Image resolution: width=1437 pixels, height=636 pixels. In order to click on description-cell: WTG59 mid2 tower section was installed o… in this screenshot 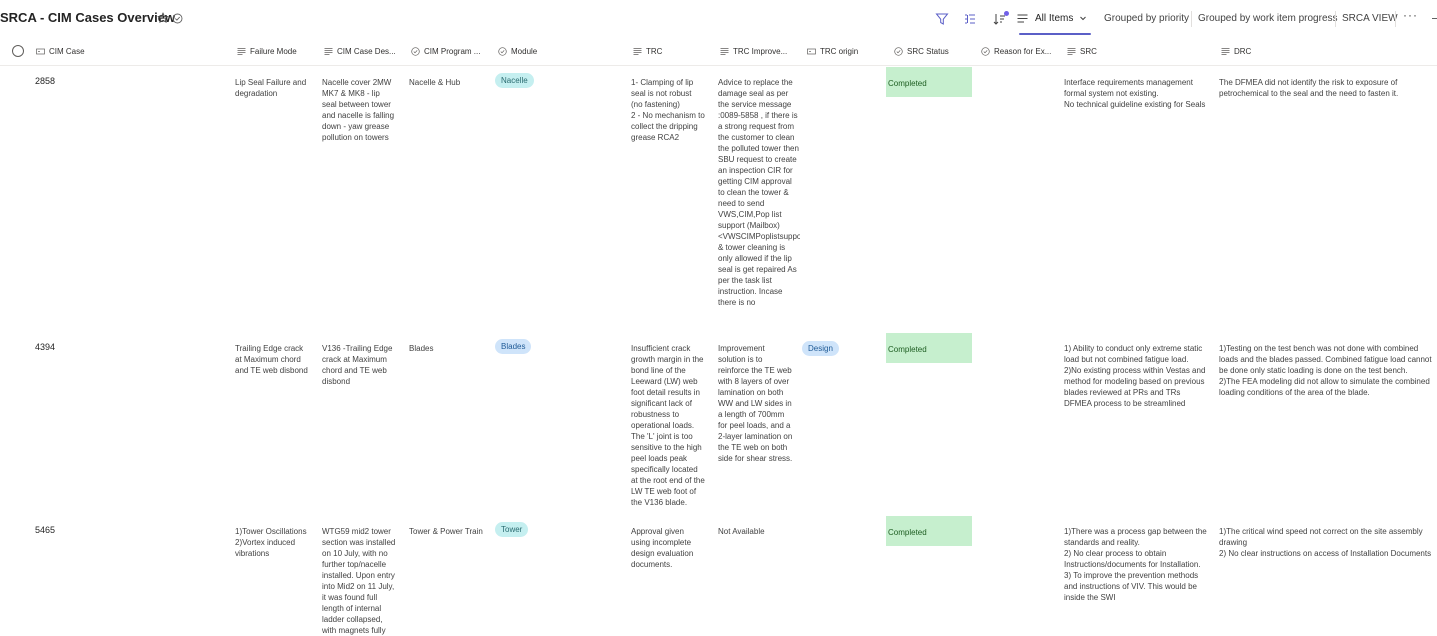, I will do `click(359, 581)`.